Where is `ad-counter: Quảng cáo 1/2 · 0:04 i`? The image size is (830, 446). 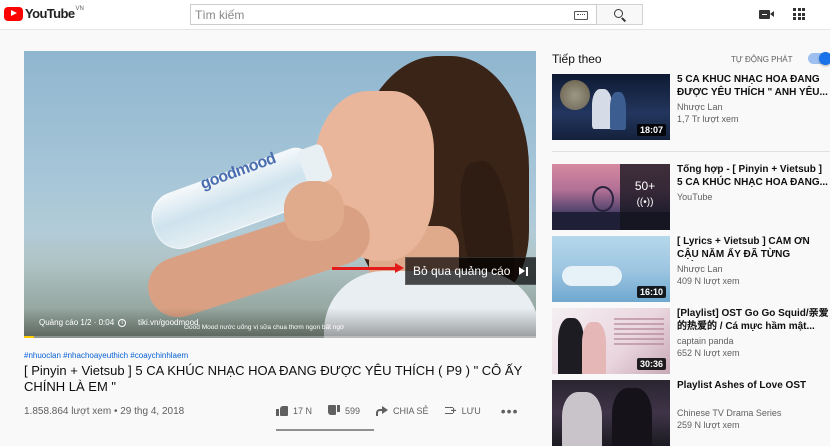
ad-counter: Quảng cáo 1/2 · 0:04 i is located at coordinates (83, 322).